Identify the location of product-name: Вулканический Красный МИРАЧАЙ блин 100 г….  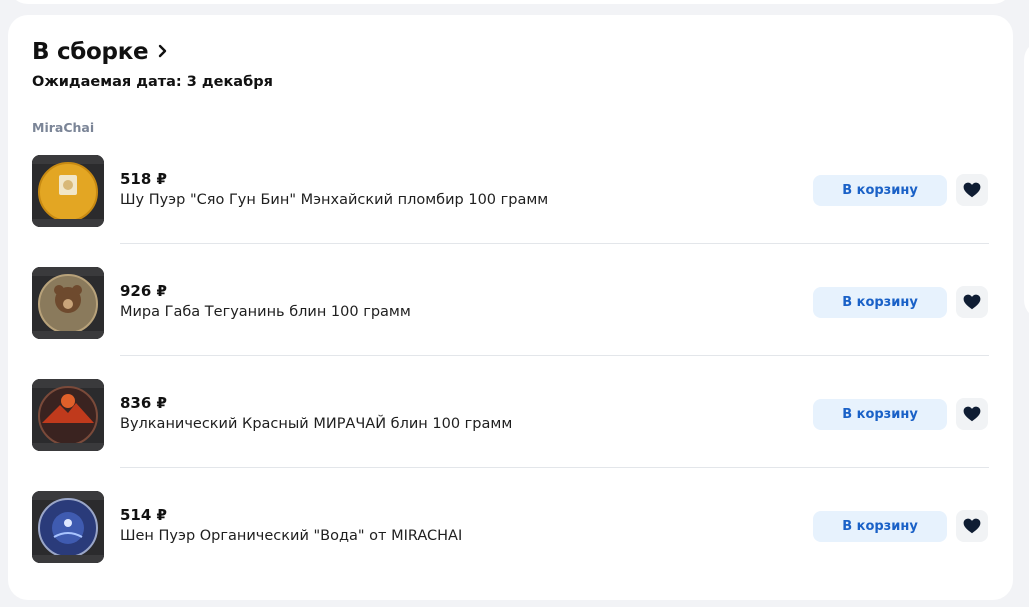
(316, 424).